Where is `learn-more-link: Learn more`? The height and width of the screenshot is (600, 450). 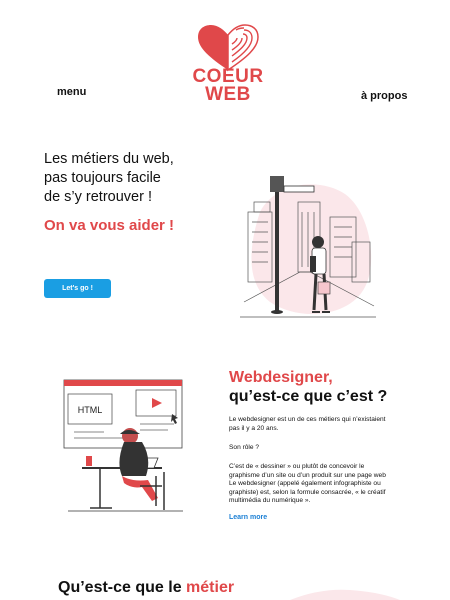 learn-more-link: Learn more is located at coordinates (248, 517).